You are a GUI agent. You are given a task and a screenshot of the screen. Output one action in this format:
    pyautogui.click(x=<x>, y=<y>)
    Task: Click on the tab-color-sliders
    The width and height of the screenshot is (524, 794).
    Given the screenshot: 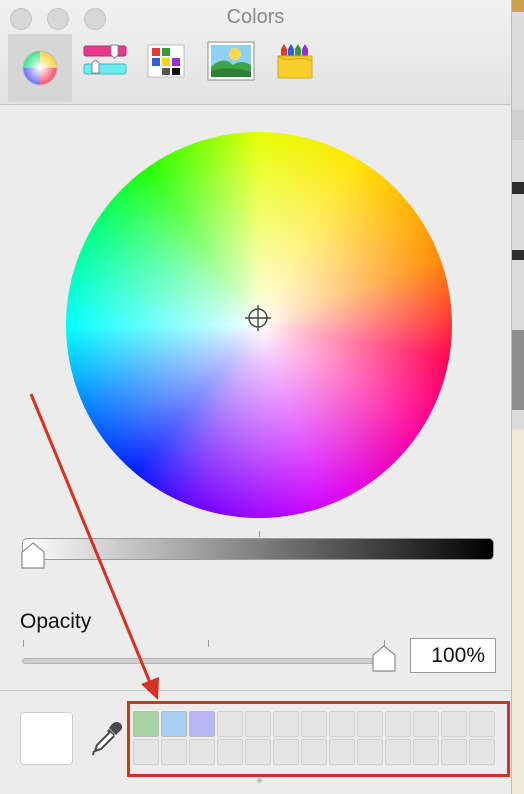 What is the action you would take?
    pyautogui.click(x=105, y=61)
    